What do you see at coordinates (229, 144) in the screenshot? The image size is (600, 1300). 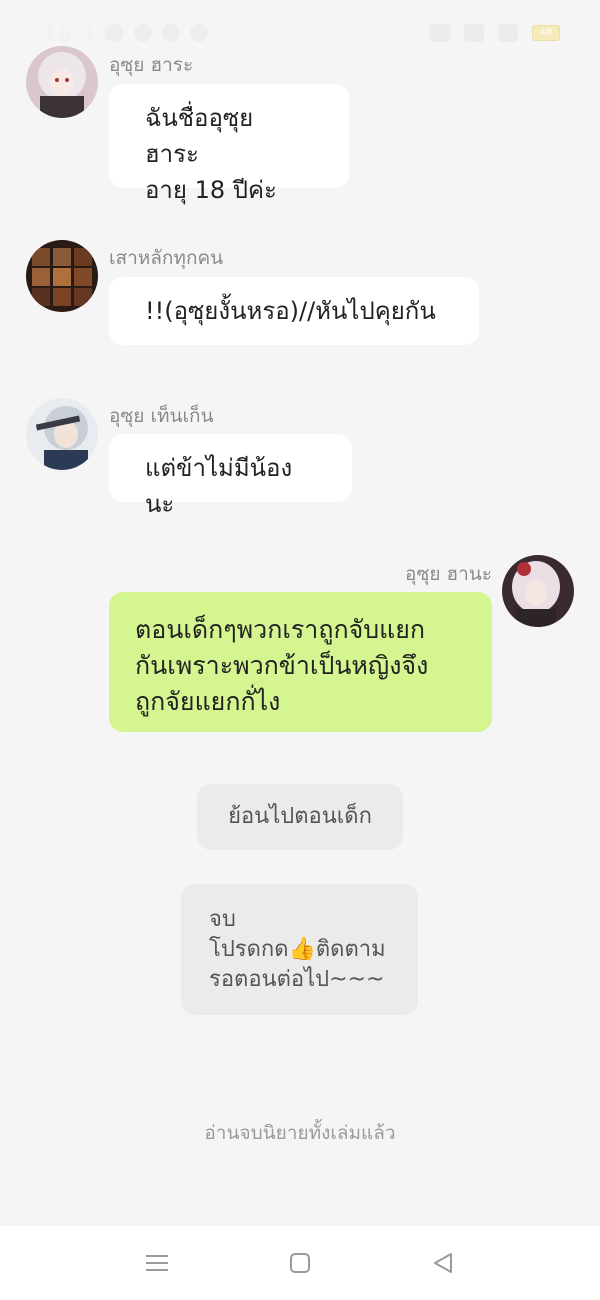 I see `message-bubble: ฉันชื่ออุซุย ฮาระ อายุ 18 ปีค่ะ` at bounding box center [229, 144].